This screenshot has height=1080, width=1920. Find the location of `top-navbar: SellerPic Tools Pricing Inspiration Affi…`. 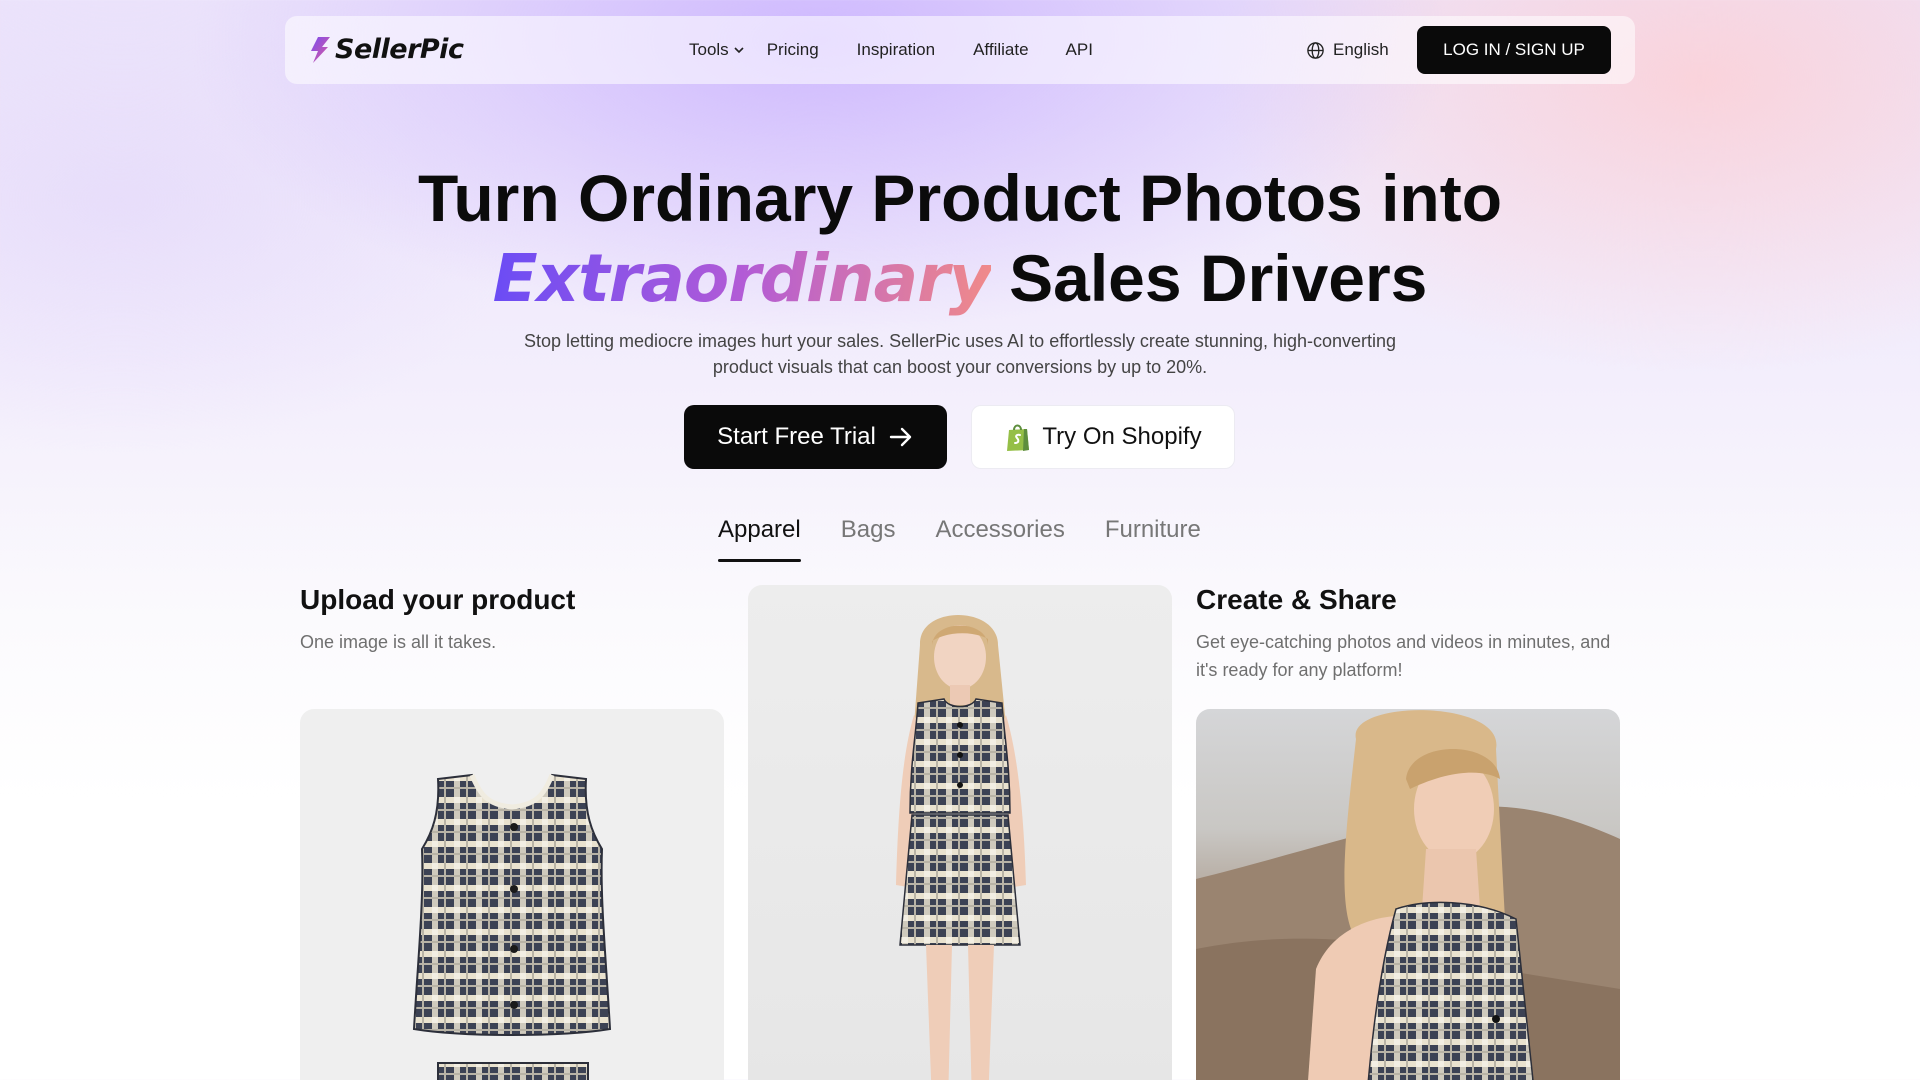

top-navbar: SellerPic Tools Pricing Inspiration Affi… is located at coordinates (960, 50).